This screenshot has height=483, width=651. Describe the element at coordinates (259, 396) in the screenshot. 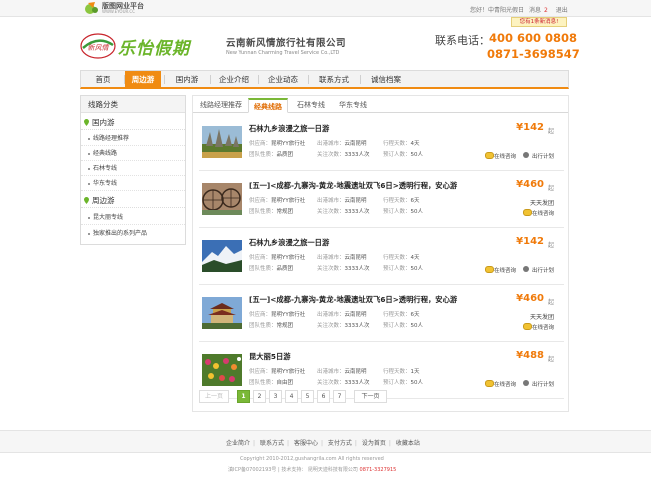

I see `page-button: 2` at that location.